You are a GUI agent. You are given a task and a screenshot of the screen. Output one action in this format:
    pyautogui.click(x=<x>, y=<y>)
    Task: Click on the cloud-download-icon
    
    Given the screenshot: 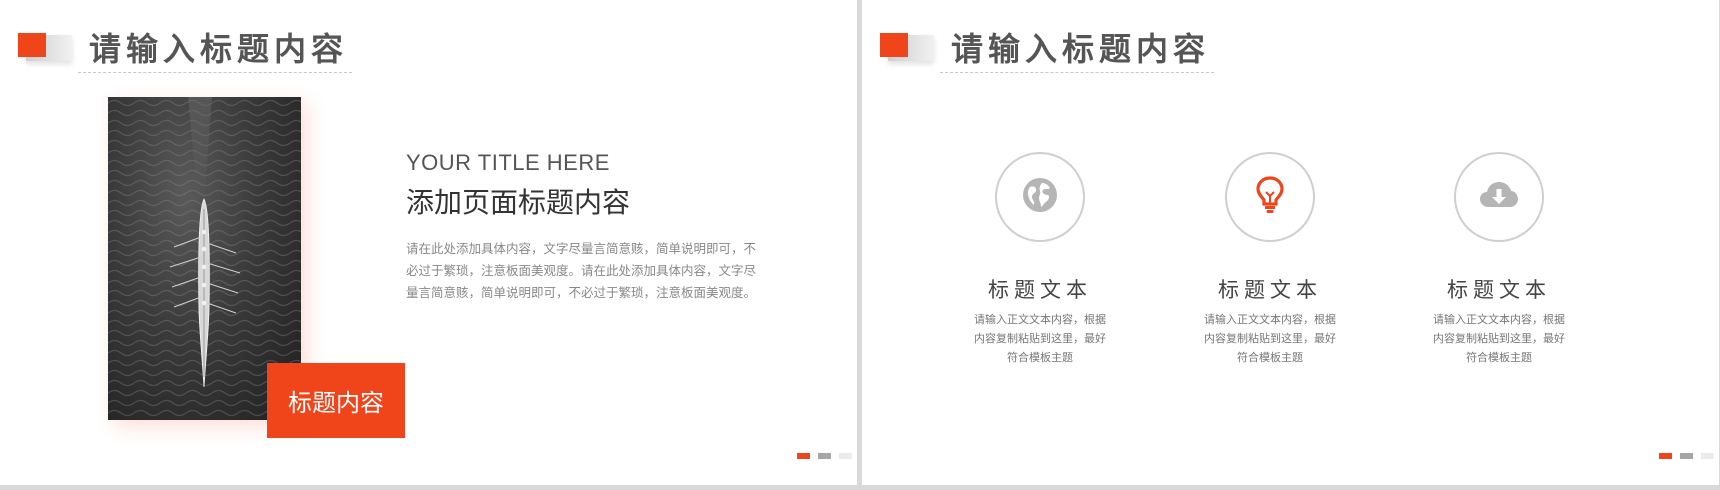 What is the action you would take?
    pyautogui.click(x=1499, y=197)
    